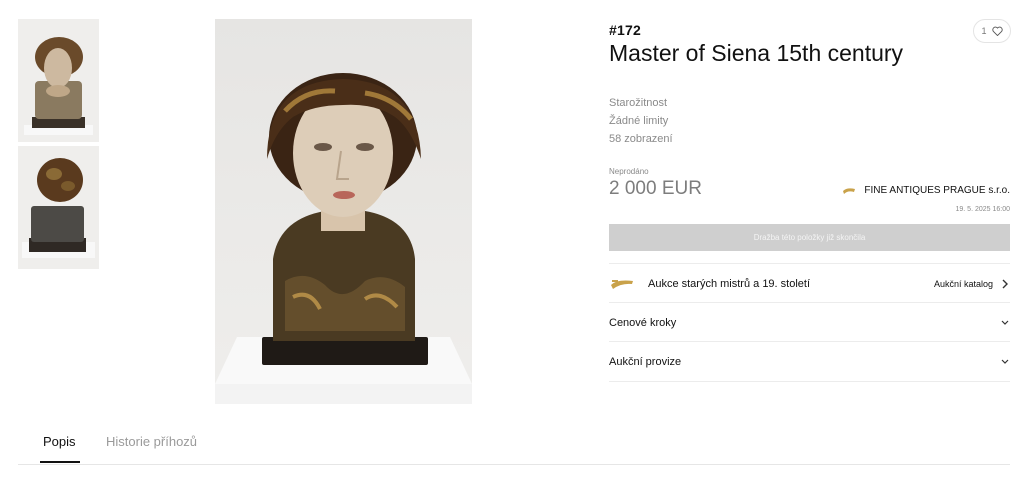 This screenshot has width=1024, height=486. What do you see at coordinates (645, 361) in the screenshot?
I see `commission-label: Aukční provize` at bounding box center [645, 361].